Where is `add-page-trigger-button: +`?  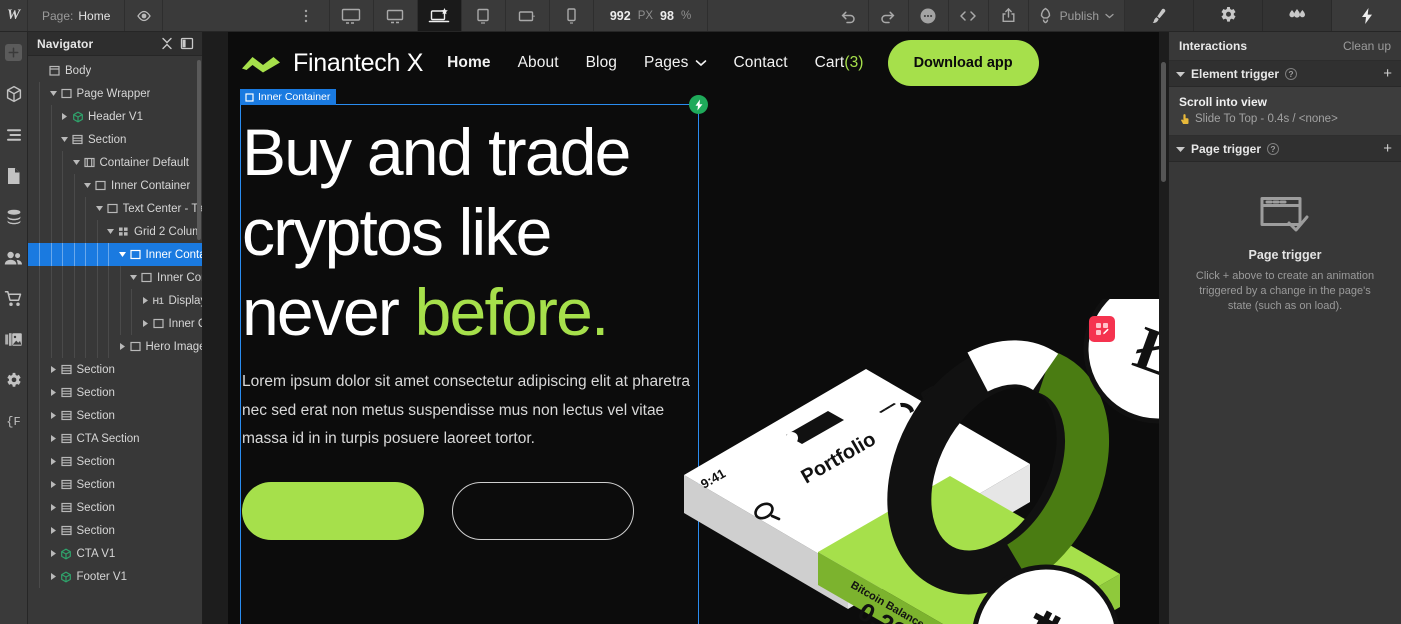 add-page-trigger-button: + is located at coordinates (1387, 148).